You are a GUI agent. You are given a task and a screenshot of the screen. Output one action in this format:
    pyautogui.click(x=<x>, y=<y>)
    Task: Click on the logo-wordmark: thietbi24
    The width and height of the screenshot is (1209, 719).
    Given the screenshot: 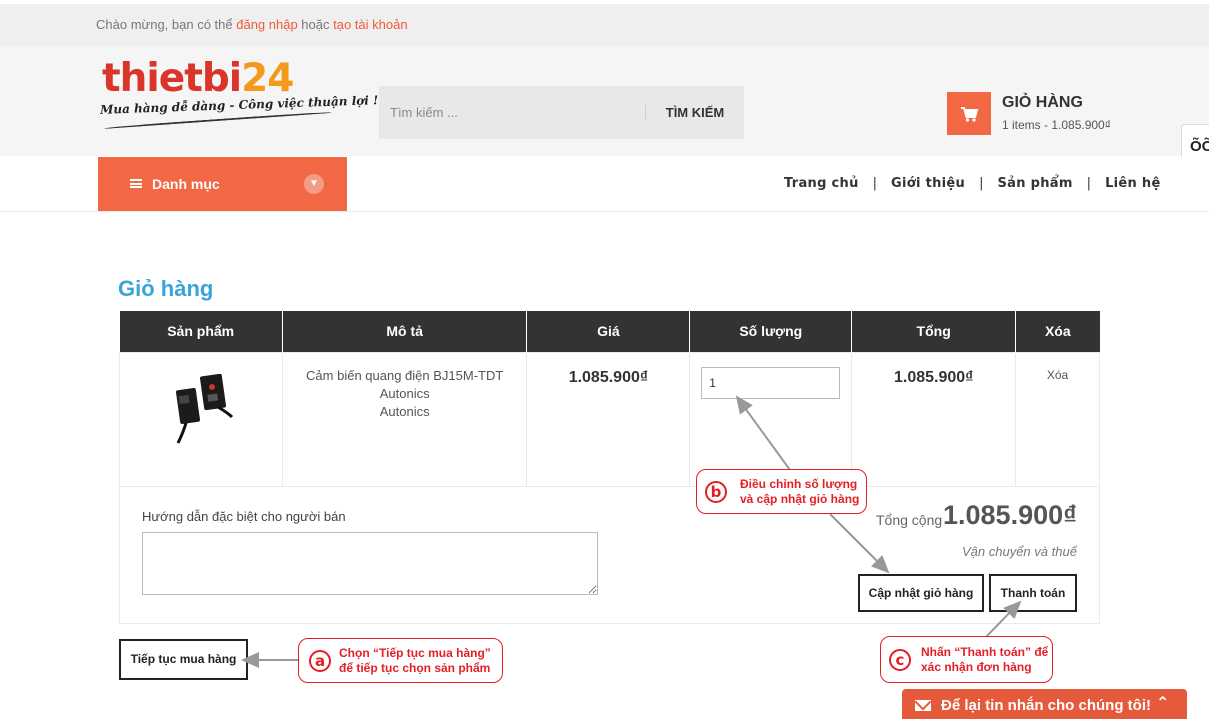 What is the action you would take?
    pyautogui.click(x=198, y=78)
    